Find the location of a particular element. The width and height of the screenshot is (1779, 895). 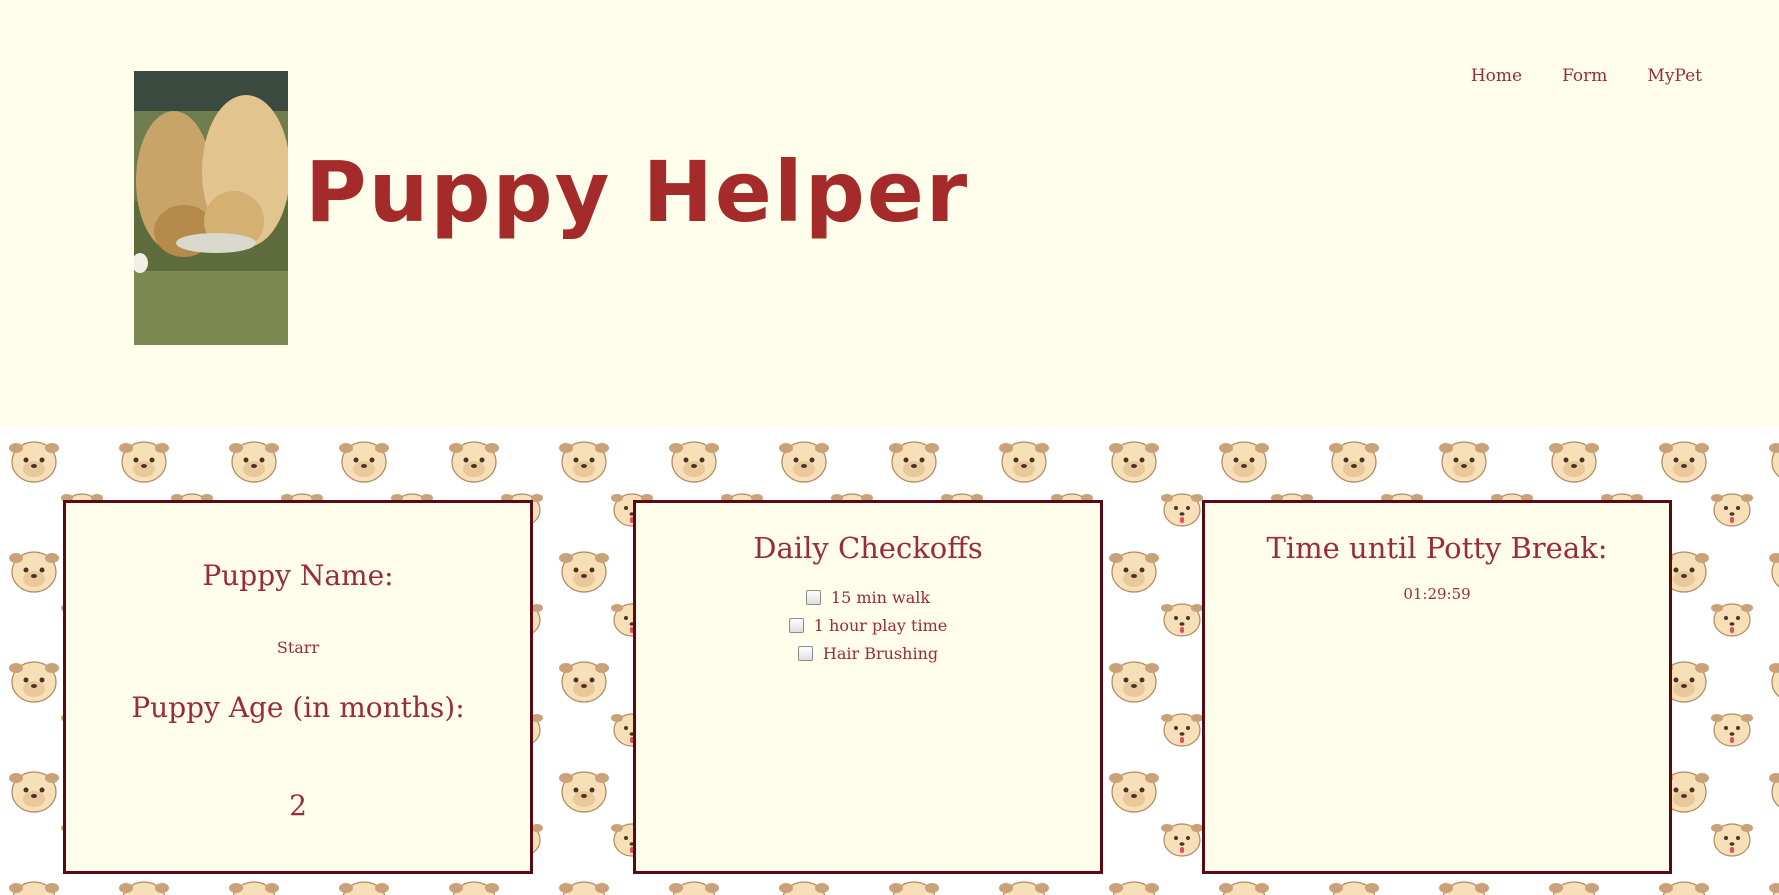

puppy-photo-graphic is located at coordinates (211, 208).